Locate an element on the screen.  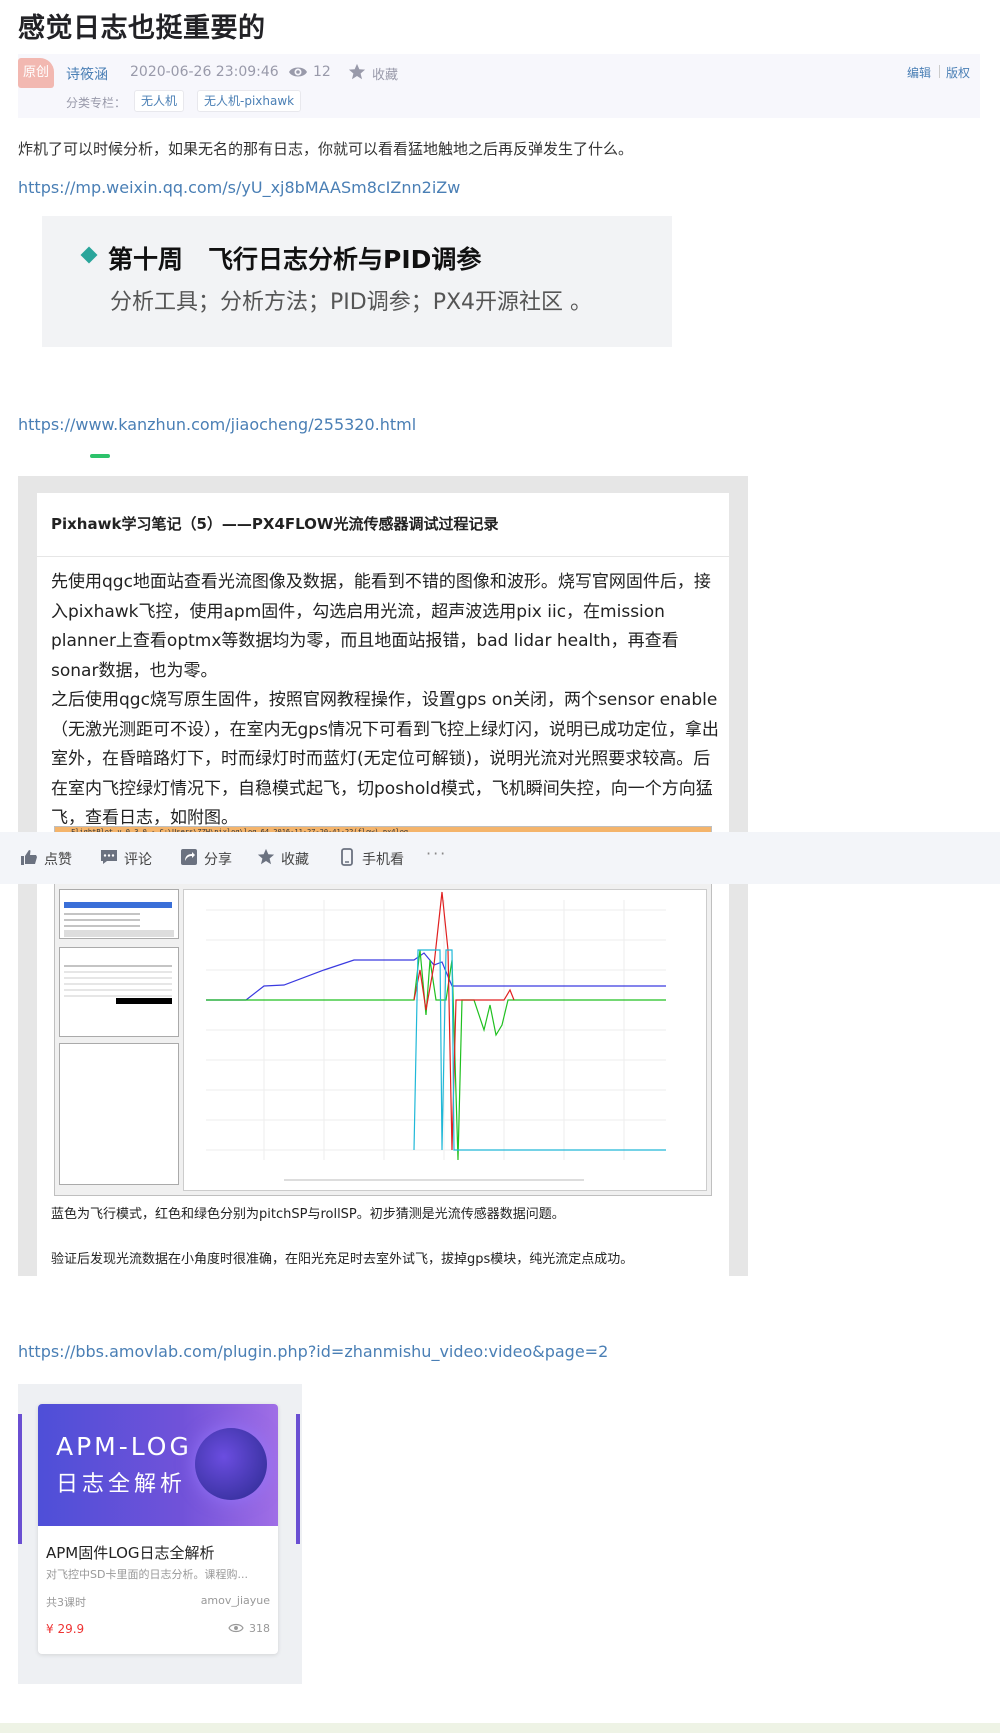
article-action-bar: 点赞 评论 分享 收藏 手机看 ··· is located at coordinates (500, 858).